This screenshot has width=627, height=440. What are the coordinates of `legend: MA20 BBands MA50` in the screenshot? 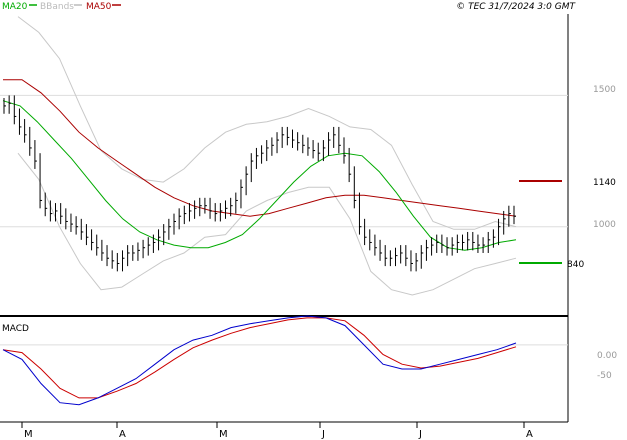 It's located at (61, 7).